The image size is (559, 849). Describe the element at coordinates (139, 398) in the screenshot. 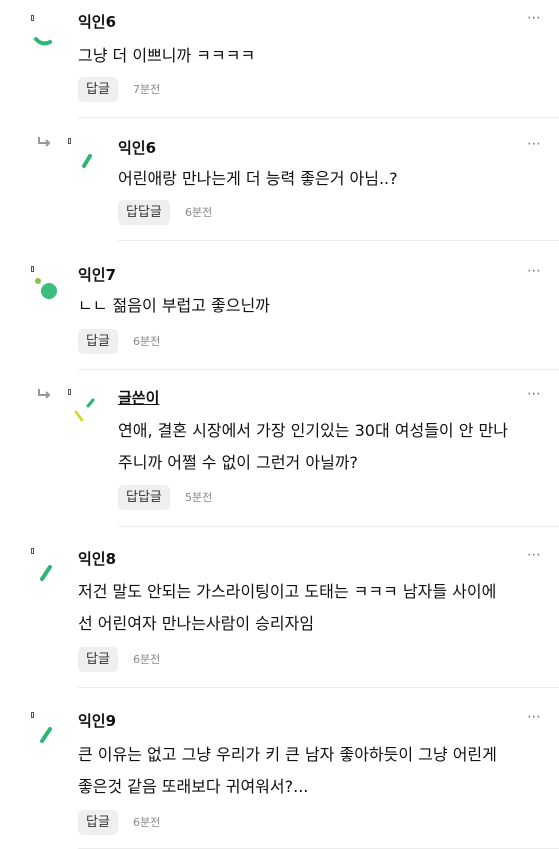

I see `comment-author-op: 글쓴이` at that location.